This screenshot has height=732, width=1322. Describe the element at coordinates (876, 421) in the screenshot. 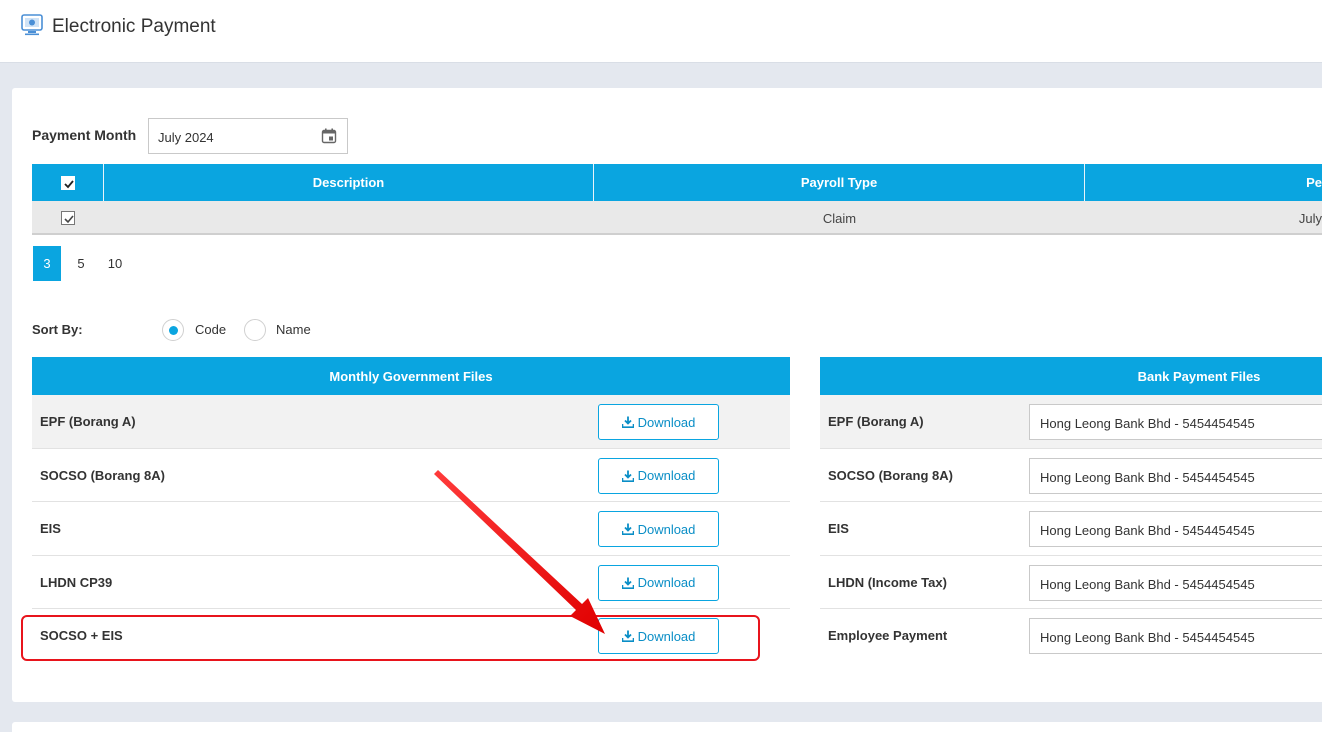

I see `bank-file-label: EPF (Borang A)` at that location.